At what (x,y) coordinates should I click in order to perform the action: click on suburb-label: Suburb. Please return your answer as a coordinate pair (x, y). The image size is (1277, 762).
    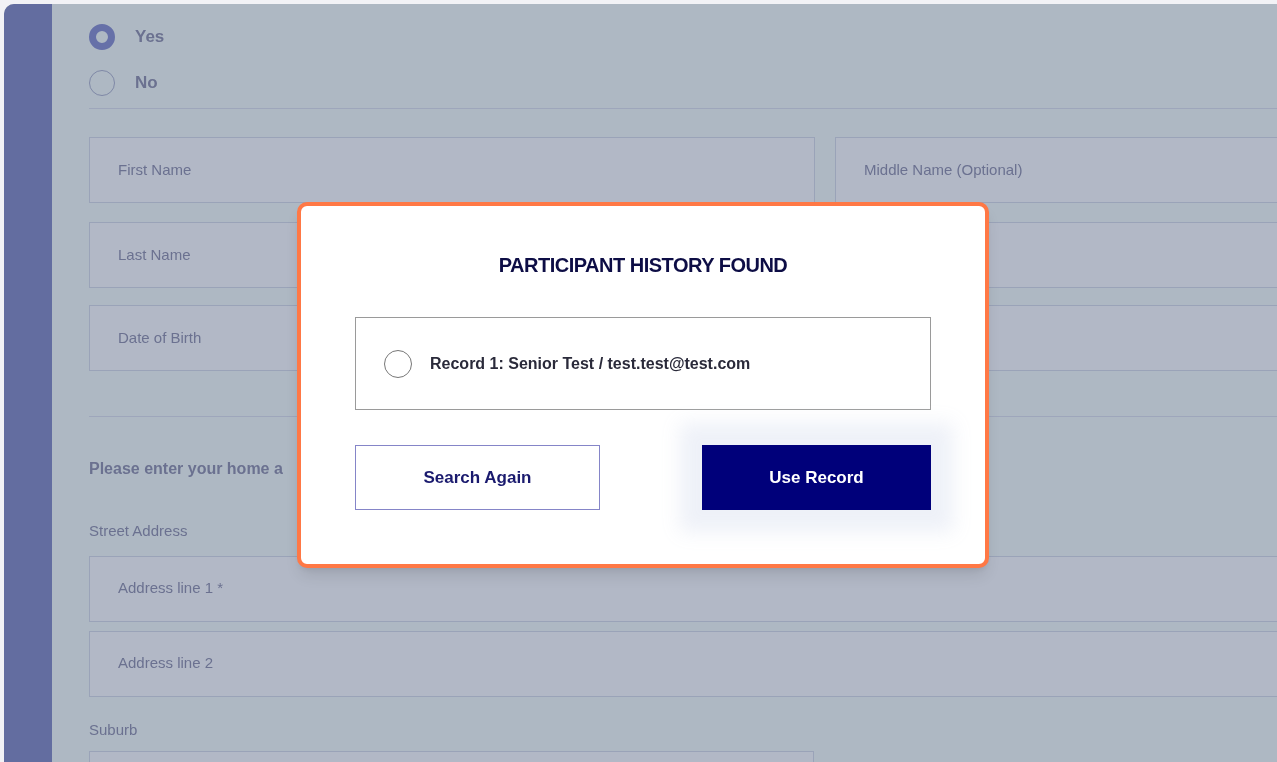
    Looking at the image, I should click on (114, 729).